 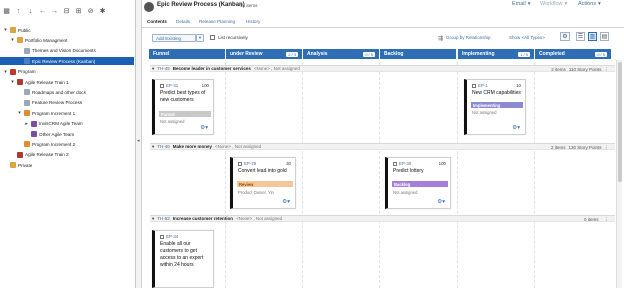 What do you see at coordinates (262, 171) in the screenshot?
I see `card-title: Convert lead into gold` at bounding box center [262, 171].